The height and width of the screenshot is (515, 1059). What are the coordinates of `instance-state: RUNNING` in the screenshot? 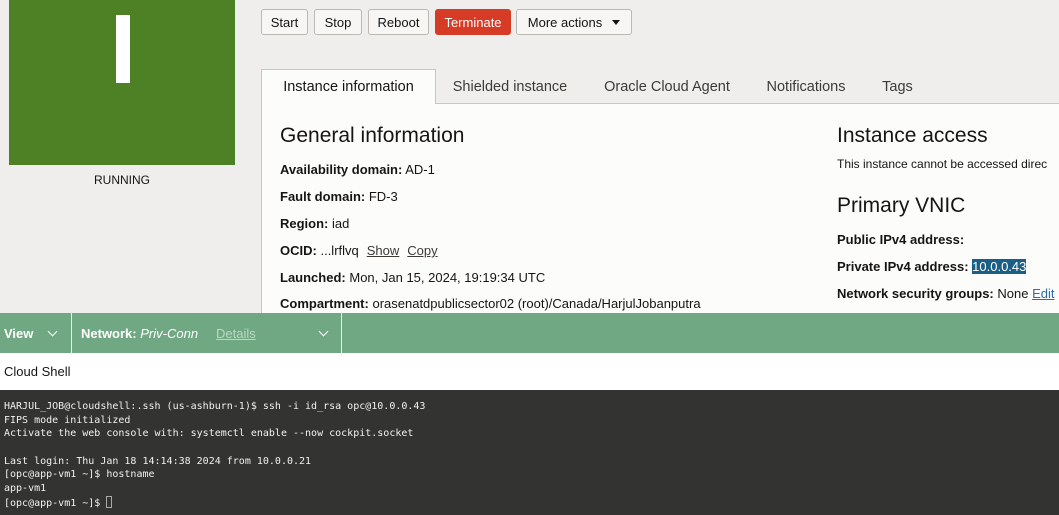 It's located at (122, 180).